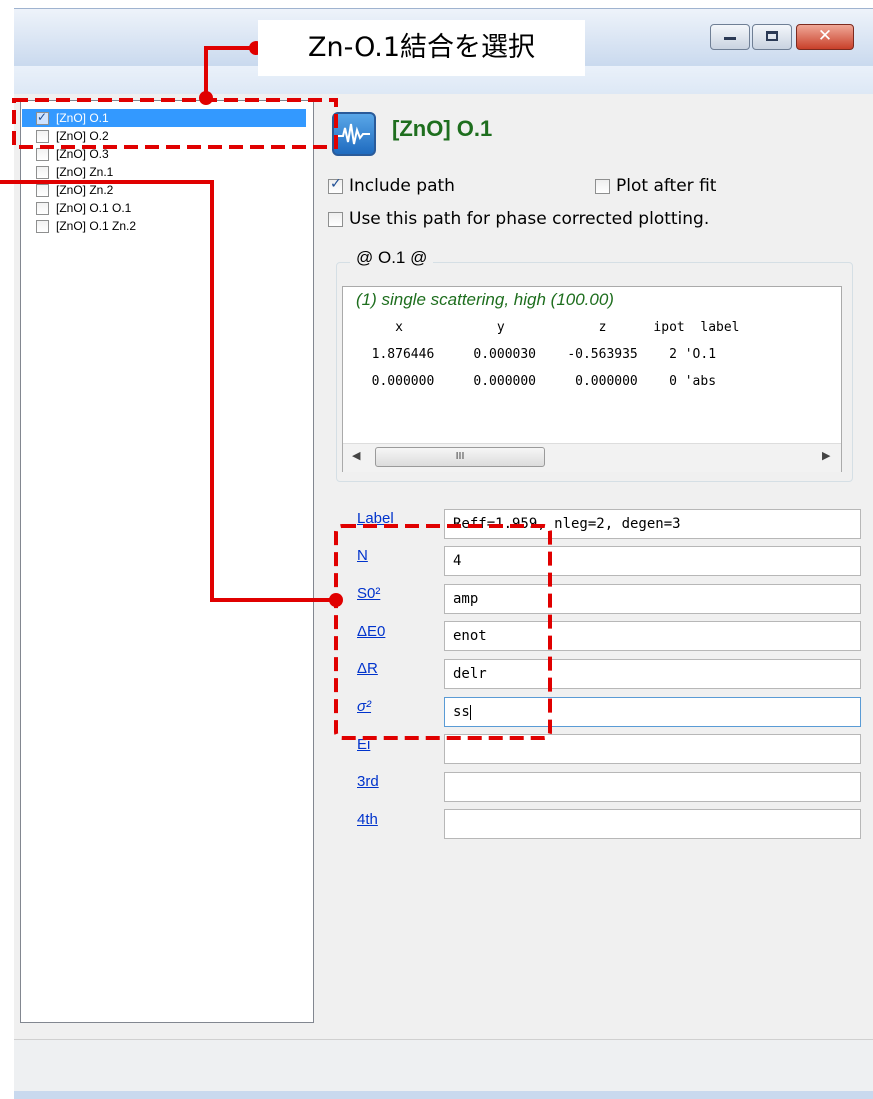  Describe the element at coordinates (206, 98) in the screenshot. I see `callout-dot` at that location.